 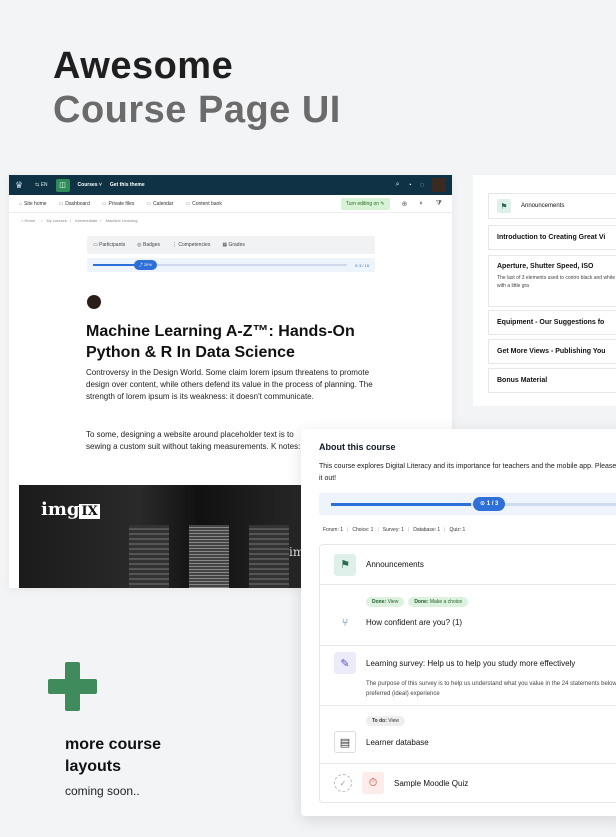 I want to click on edit-mode-toggle: Turn editing on ✎, so click(x=365, y=203).